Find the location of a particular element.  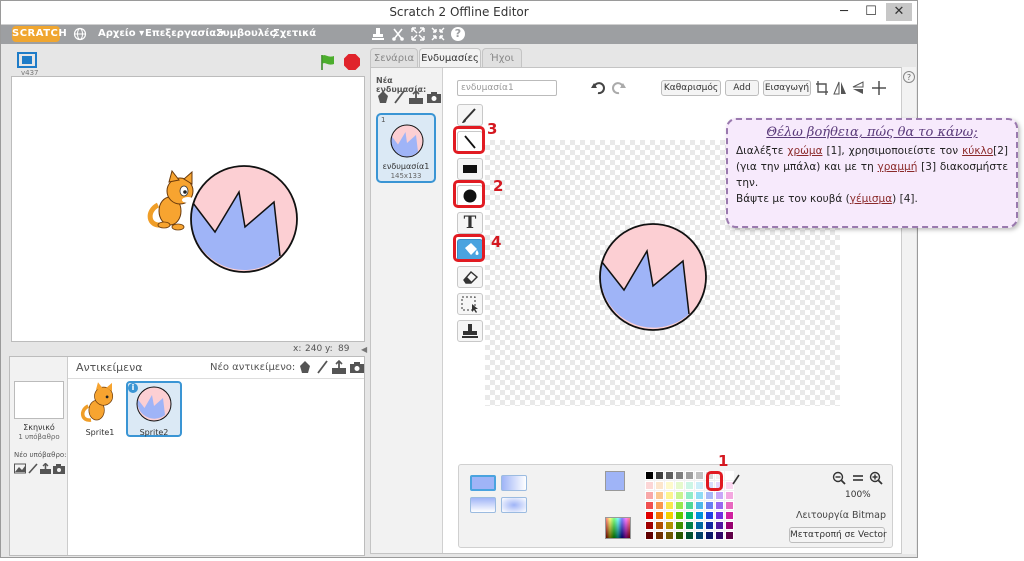

fill-horizontal-gradient-option is located at coordinates (514, 483).